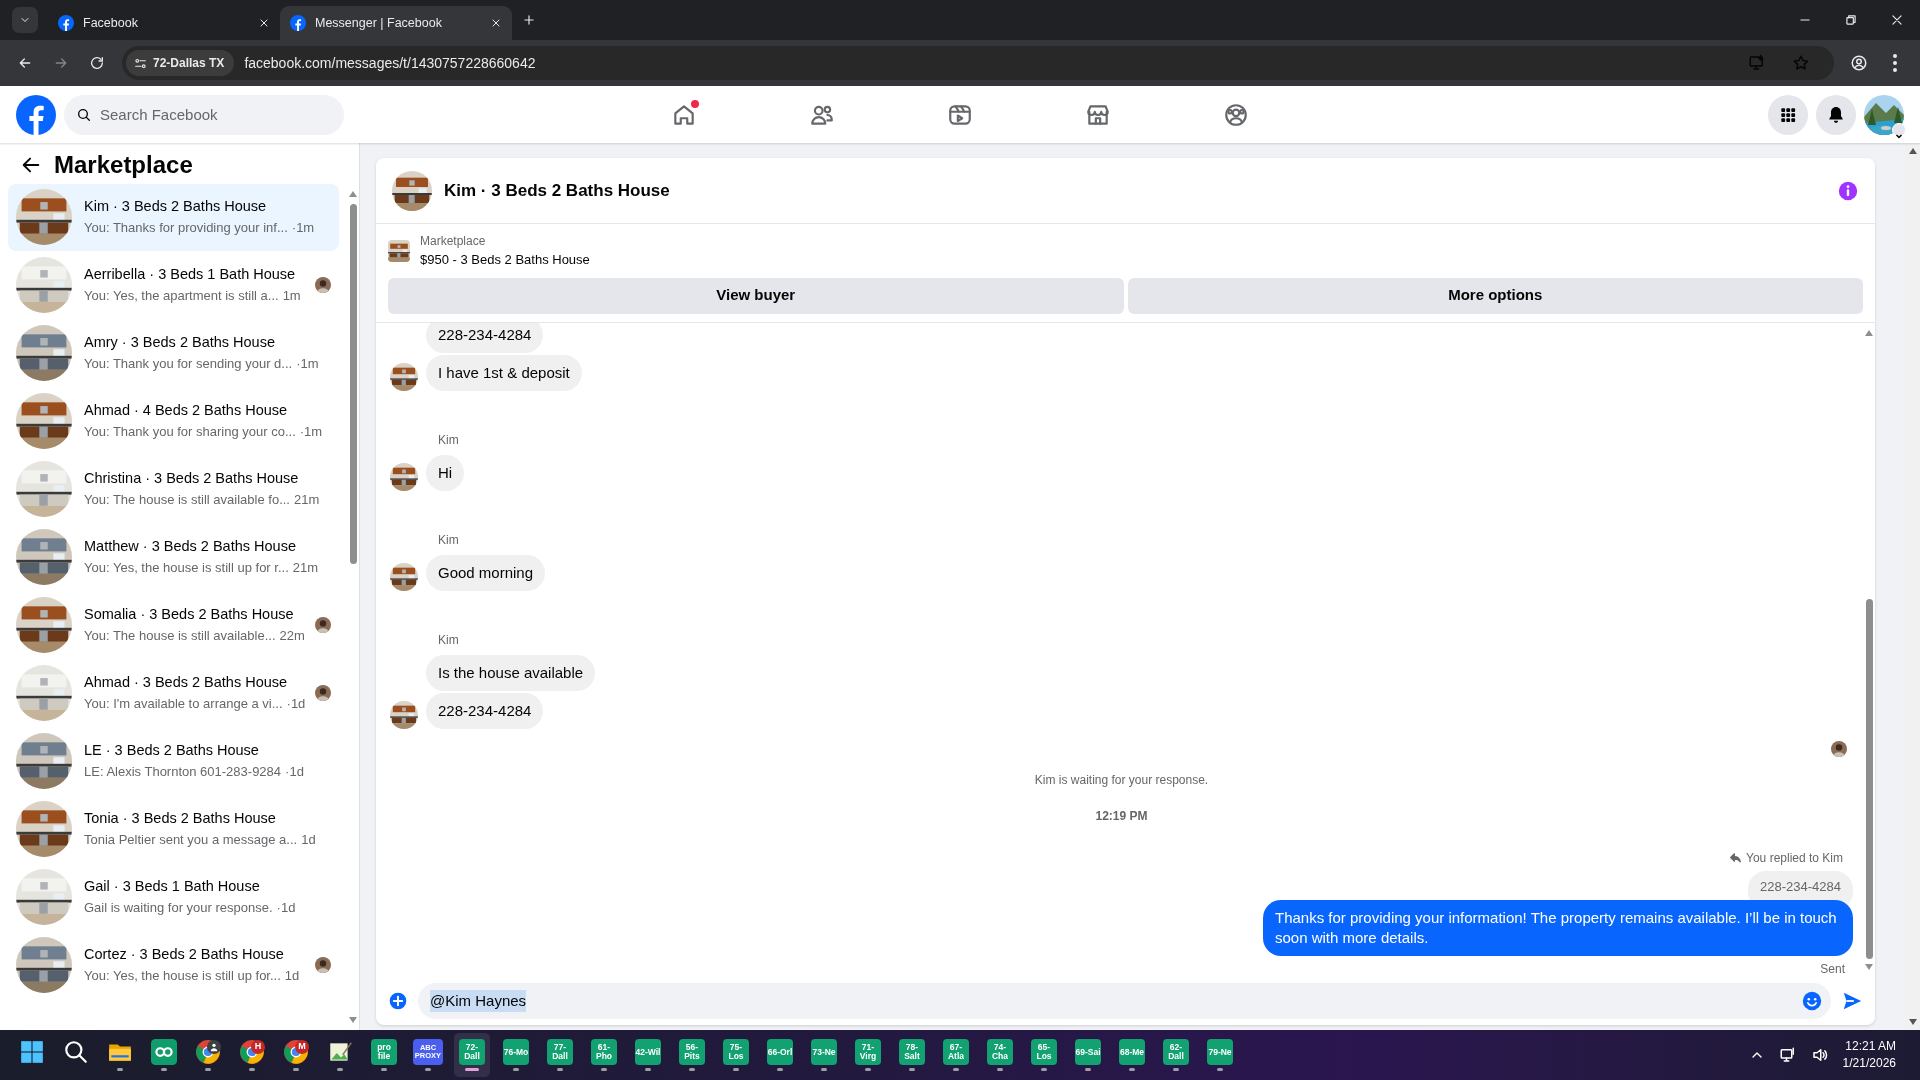  Describe the element at coordinates (66, 23) in the screenshot. I see `facebook-logo-icon` at that location.